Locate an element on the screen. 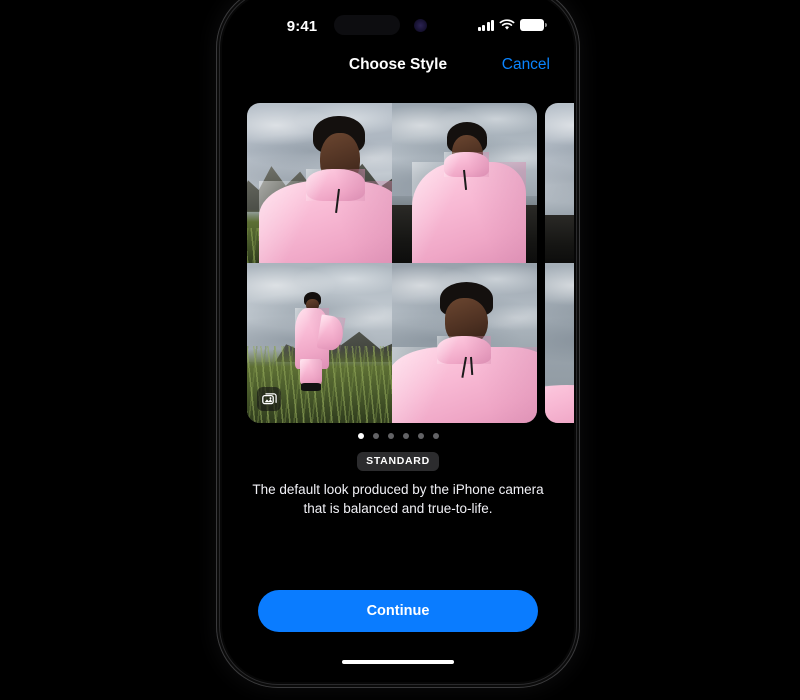 The image size is (800, 700). cancel-button: Cancel is located at coordinates (526, 65).